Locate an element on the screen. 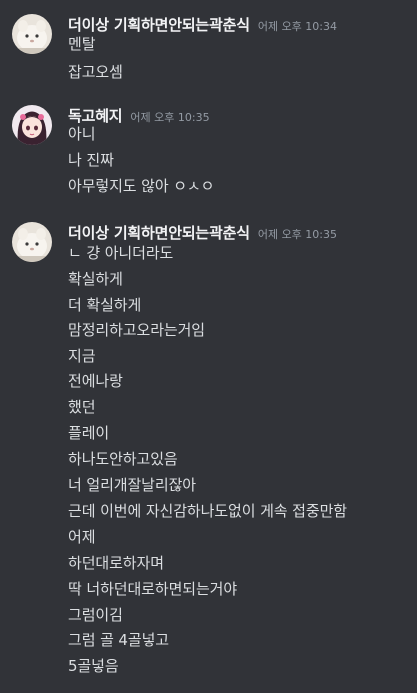  message-header: 더이상 기획하면안되는곽춘식 어제 오후 10:34 is located at coordinates (202, 26).